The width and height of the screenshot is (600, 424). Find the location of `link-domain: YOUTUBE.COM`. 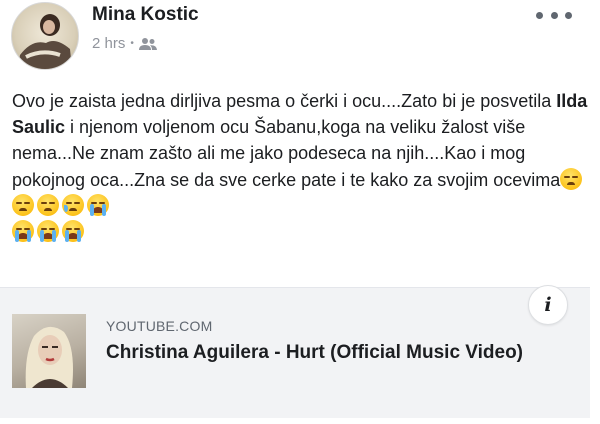

link-domain: YOUTUBE.COM is located at coordinates (159, 326).